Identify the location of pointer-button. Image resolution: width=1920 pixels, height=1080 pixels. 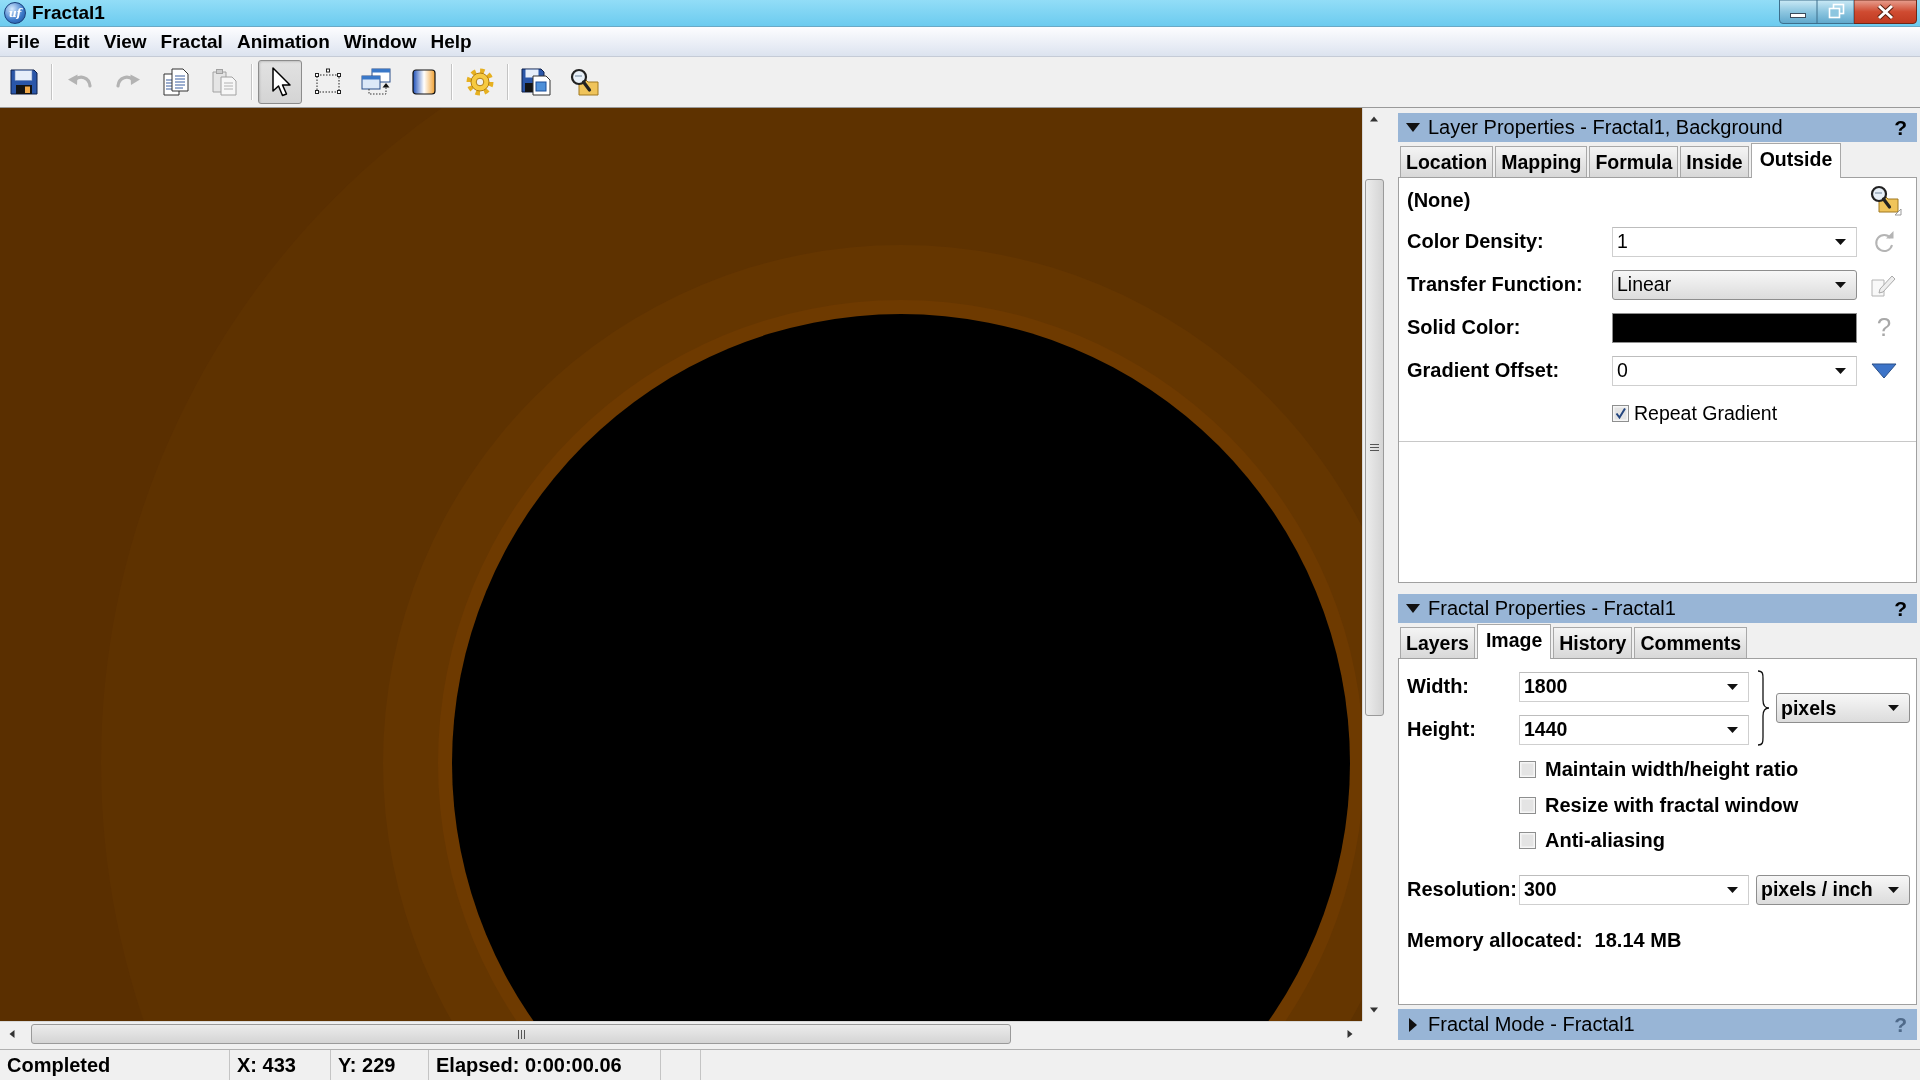
(280, 82).